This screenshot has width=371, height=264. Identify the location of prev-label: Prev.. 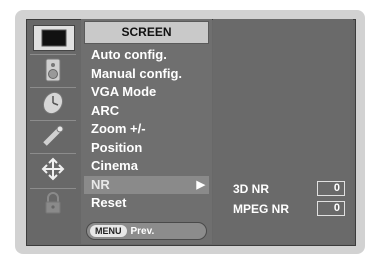
(142, 231).